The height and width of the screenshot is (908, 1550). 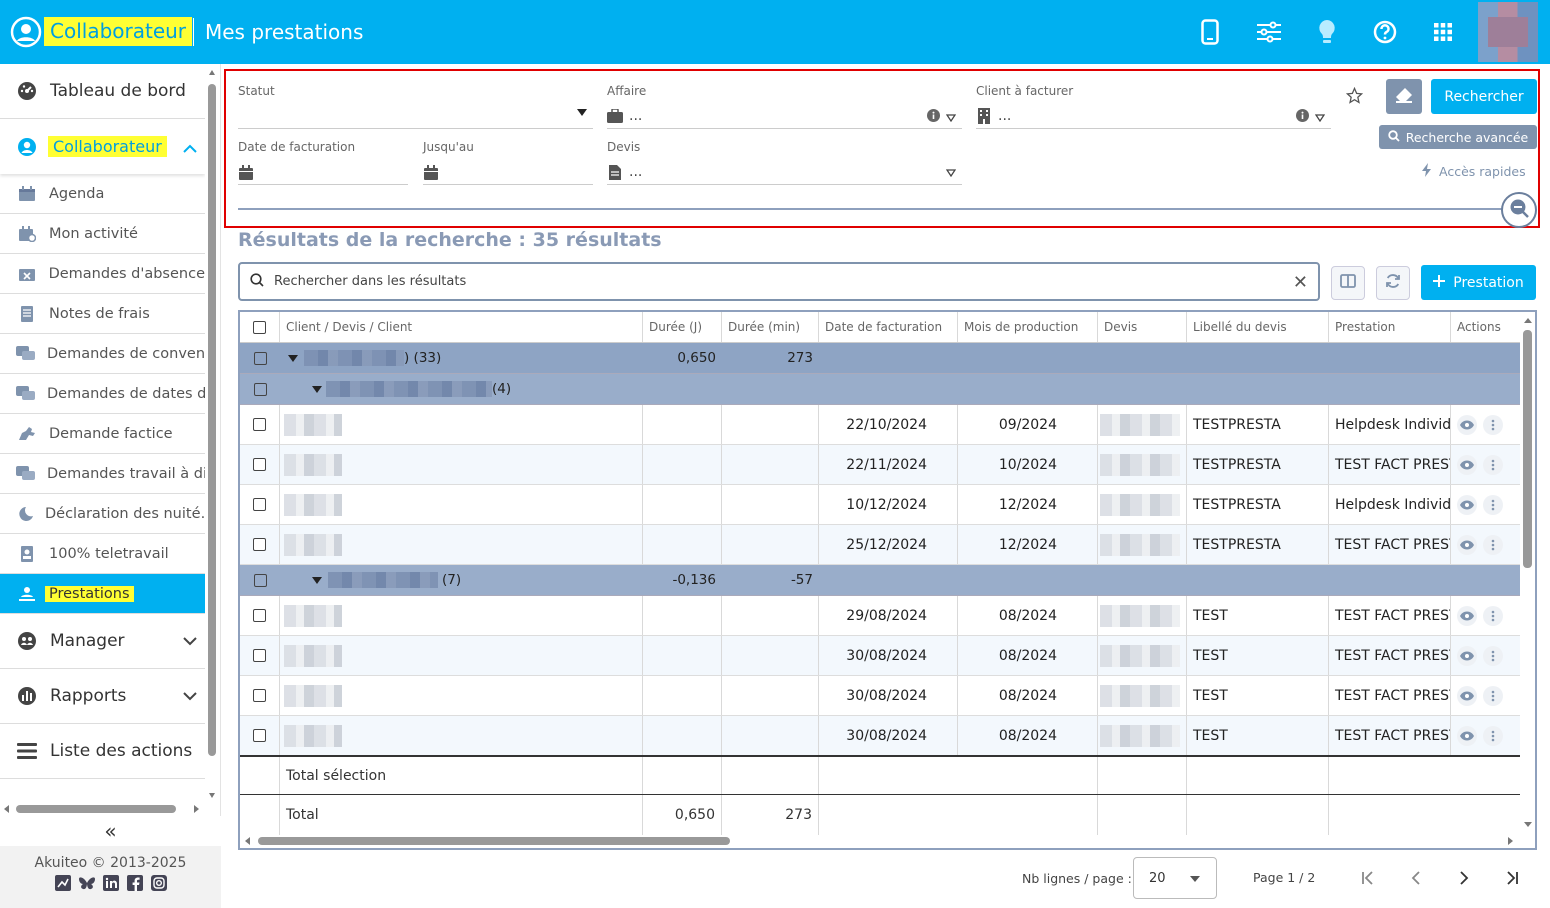 I want to click on grid-horizontal-scrollbar, so click(x=880, y=841).